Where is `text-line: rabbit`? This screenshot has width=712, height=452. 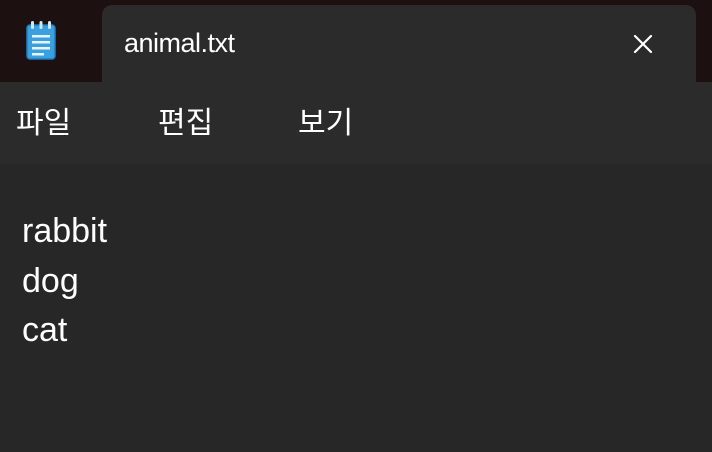 text-line: rabbit is located at coordinates (65, 231).